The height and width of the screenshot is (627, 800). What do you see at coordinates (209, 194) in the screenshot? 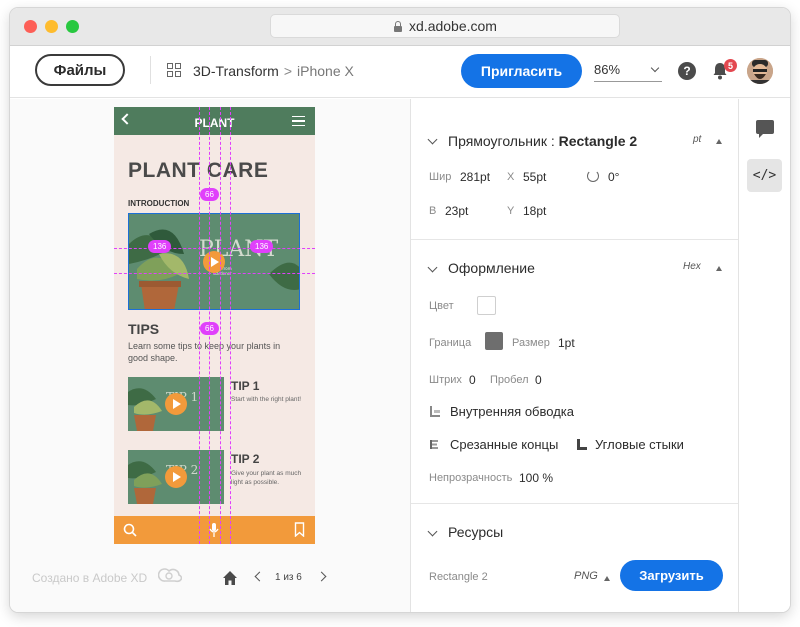
I see `measure-top: 66` at bounding box center [209, 194].